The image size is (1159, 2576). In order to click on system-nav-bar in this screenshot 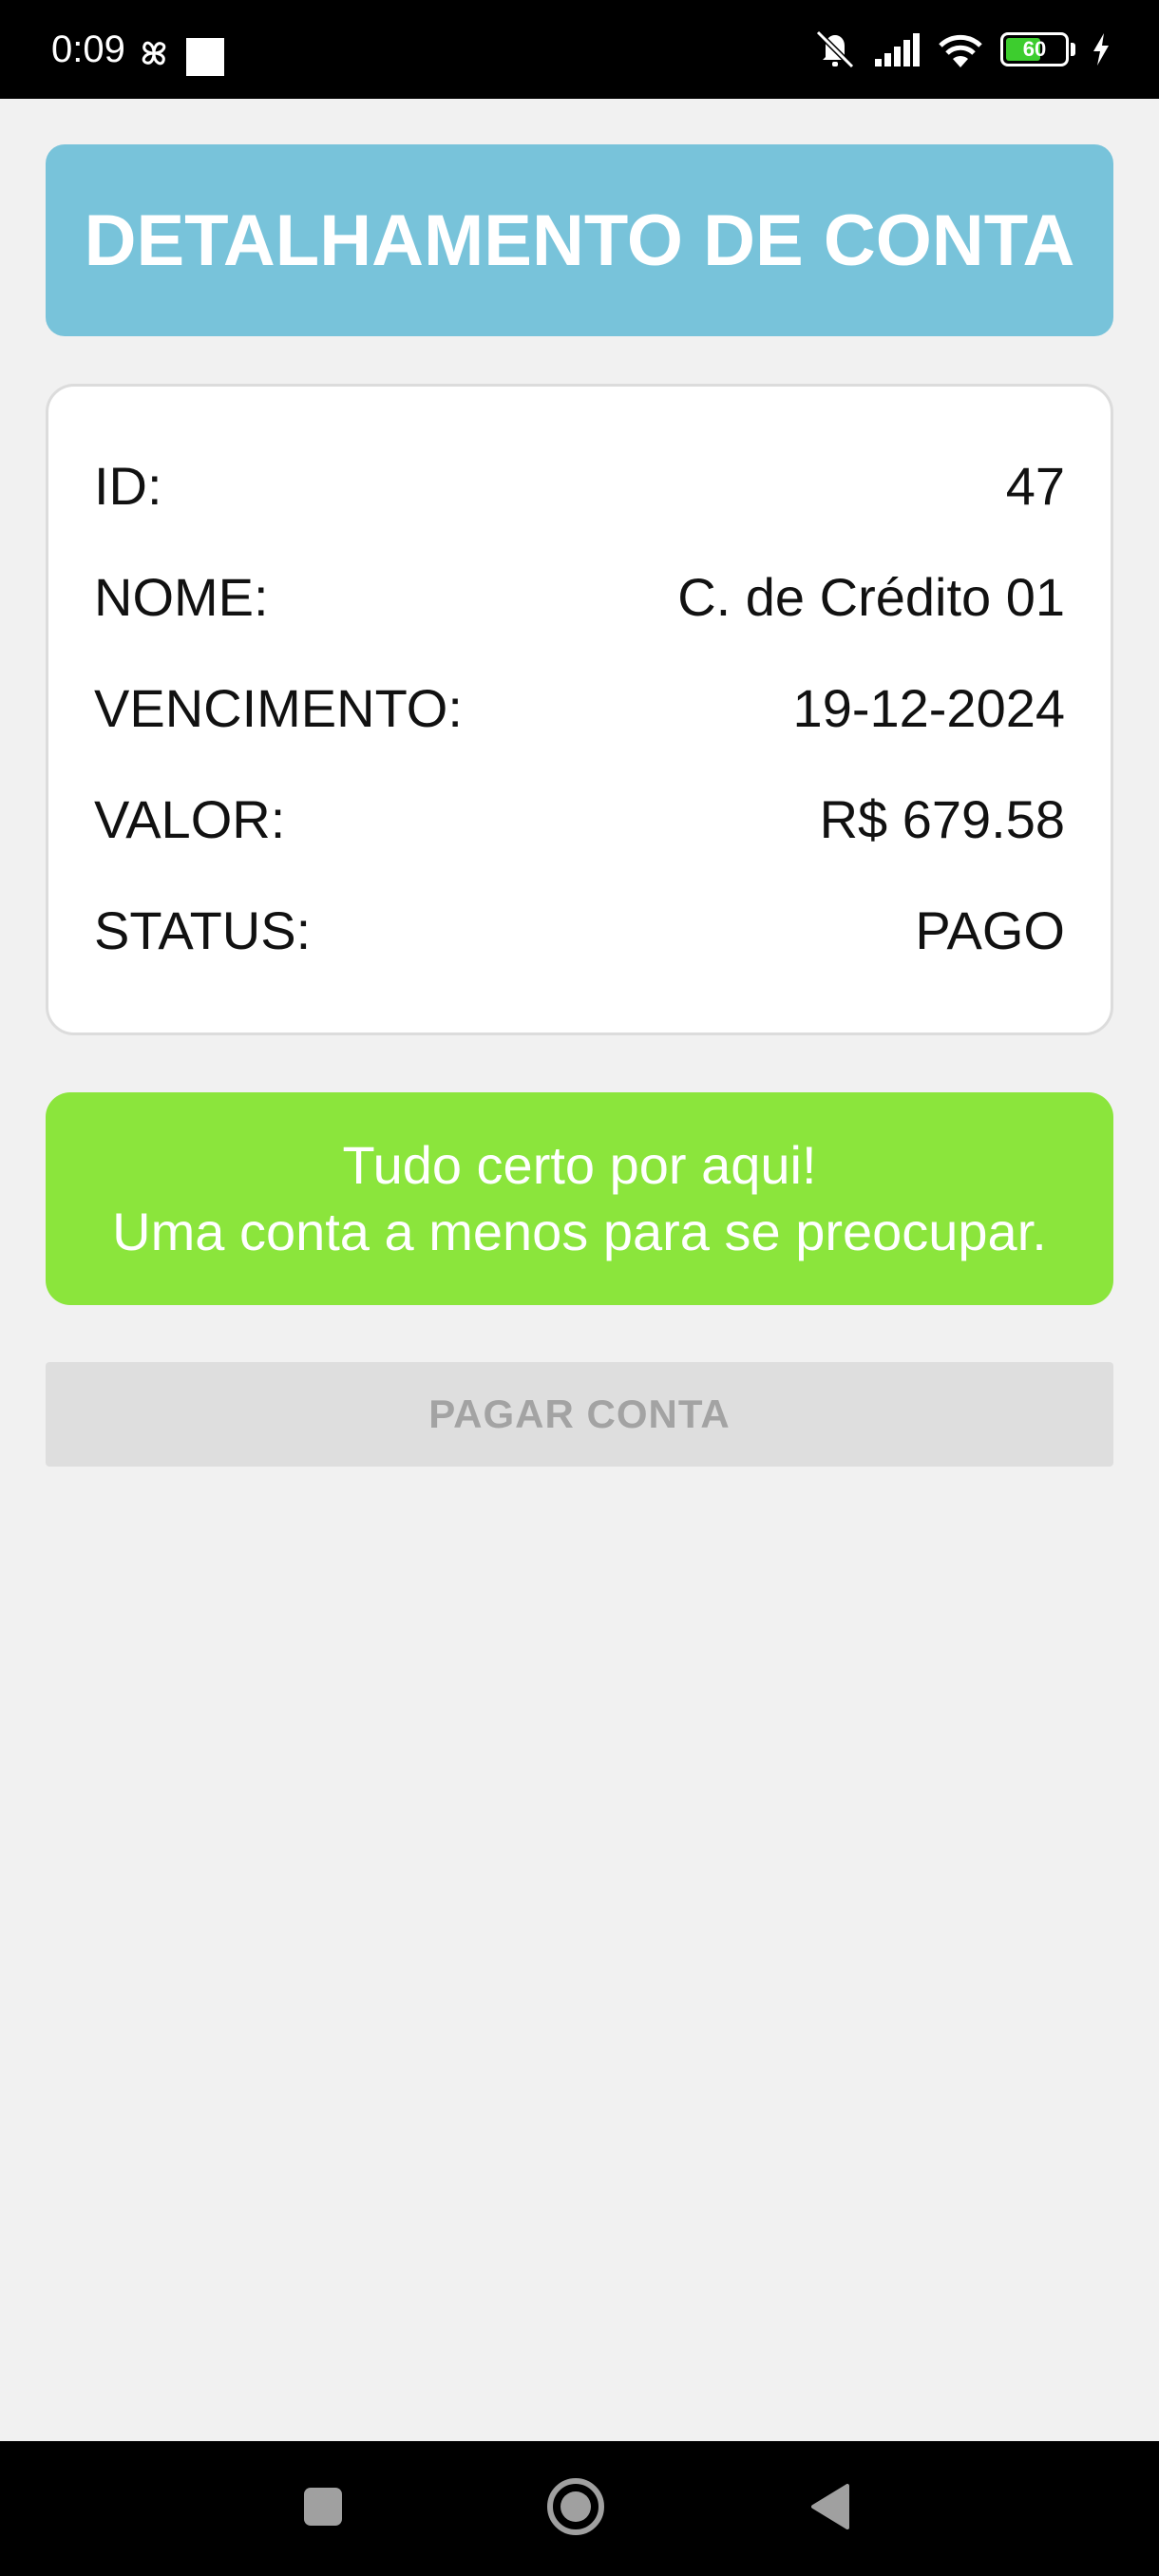, I will do `click(579, 2508)`.